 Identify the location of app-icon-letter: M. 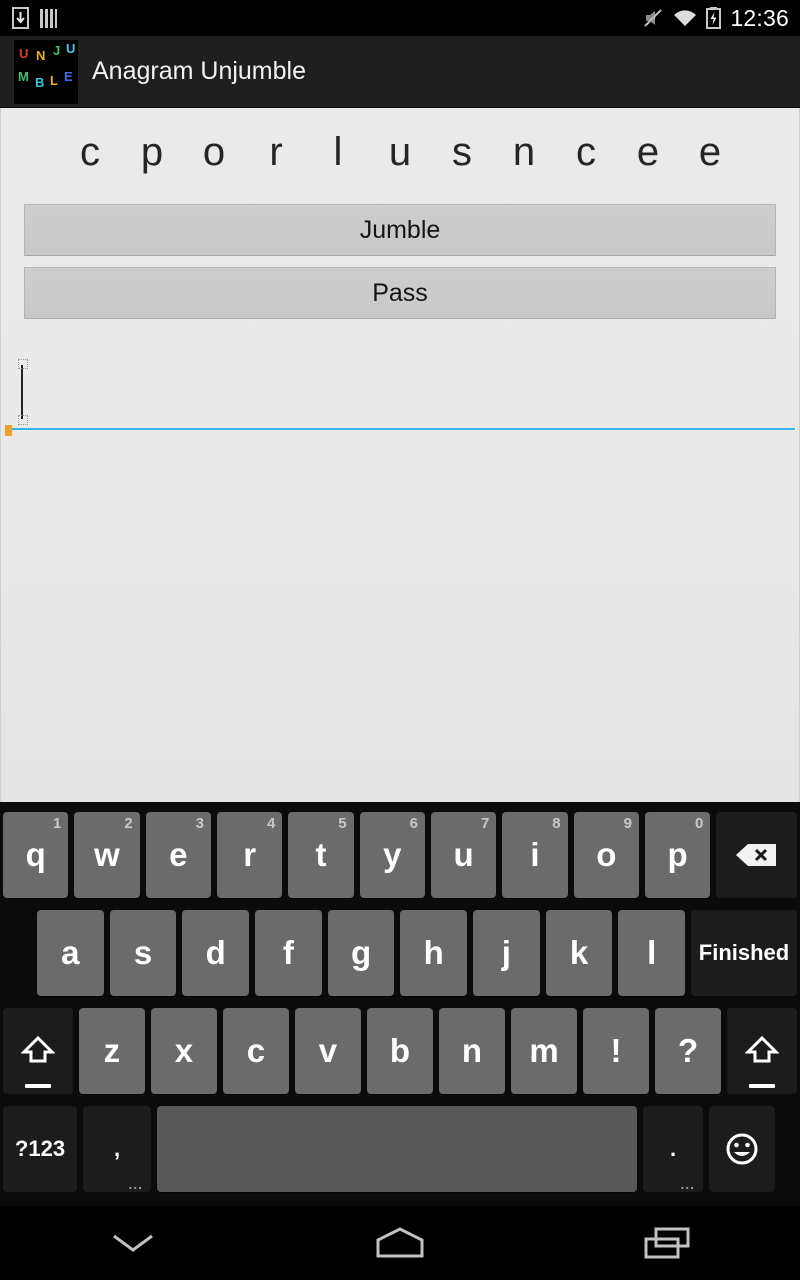
(23, 76).